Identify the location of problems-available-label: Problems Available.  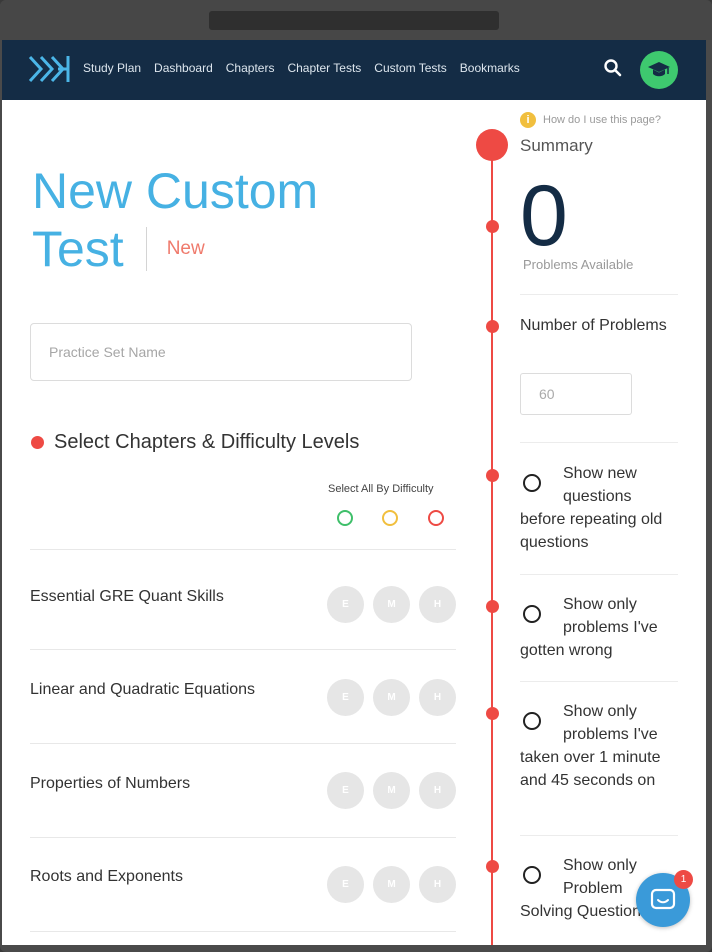
(578, 264).